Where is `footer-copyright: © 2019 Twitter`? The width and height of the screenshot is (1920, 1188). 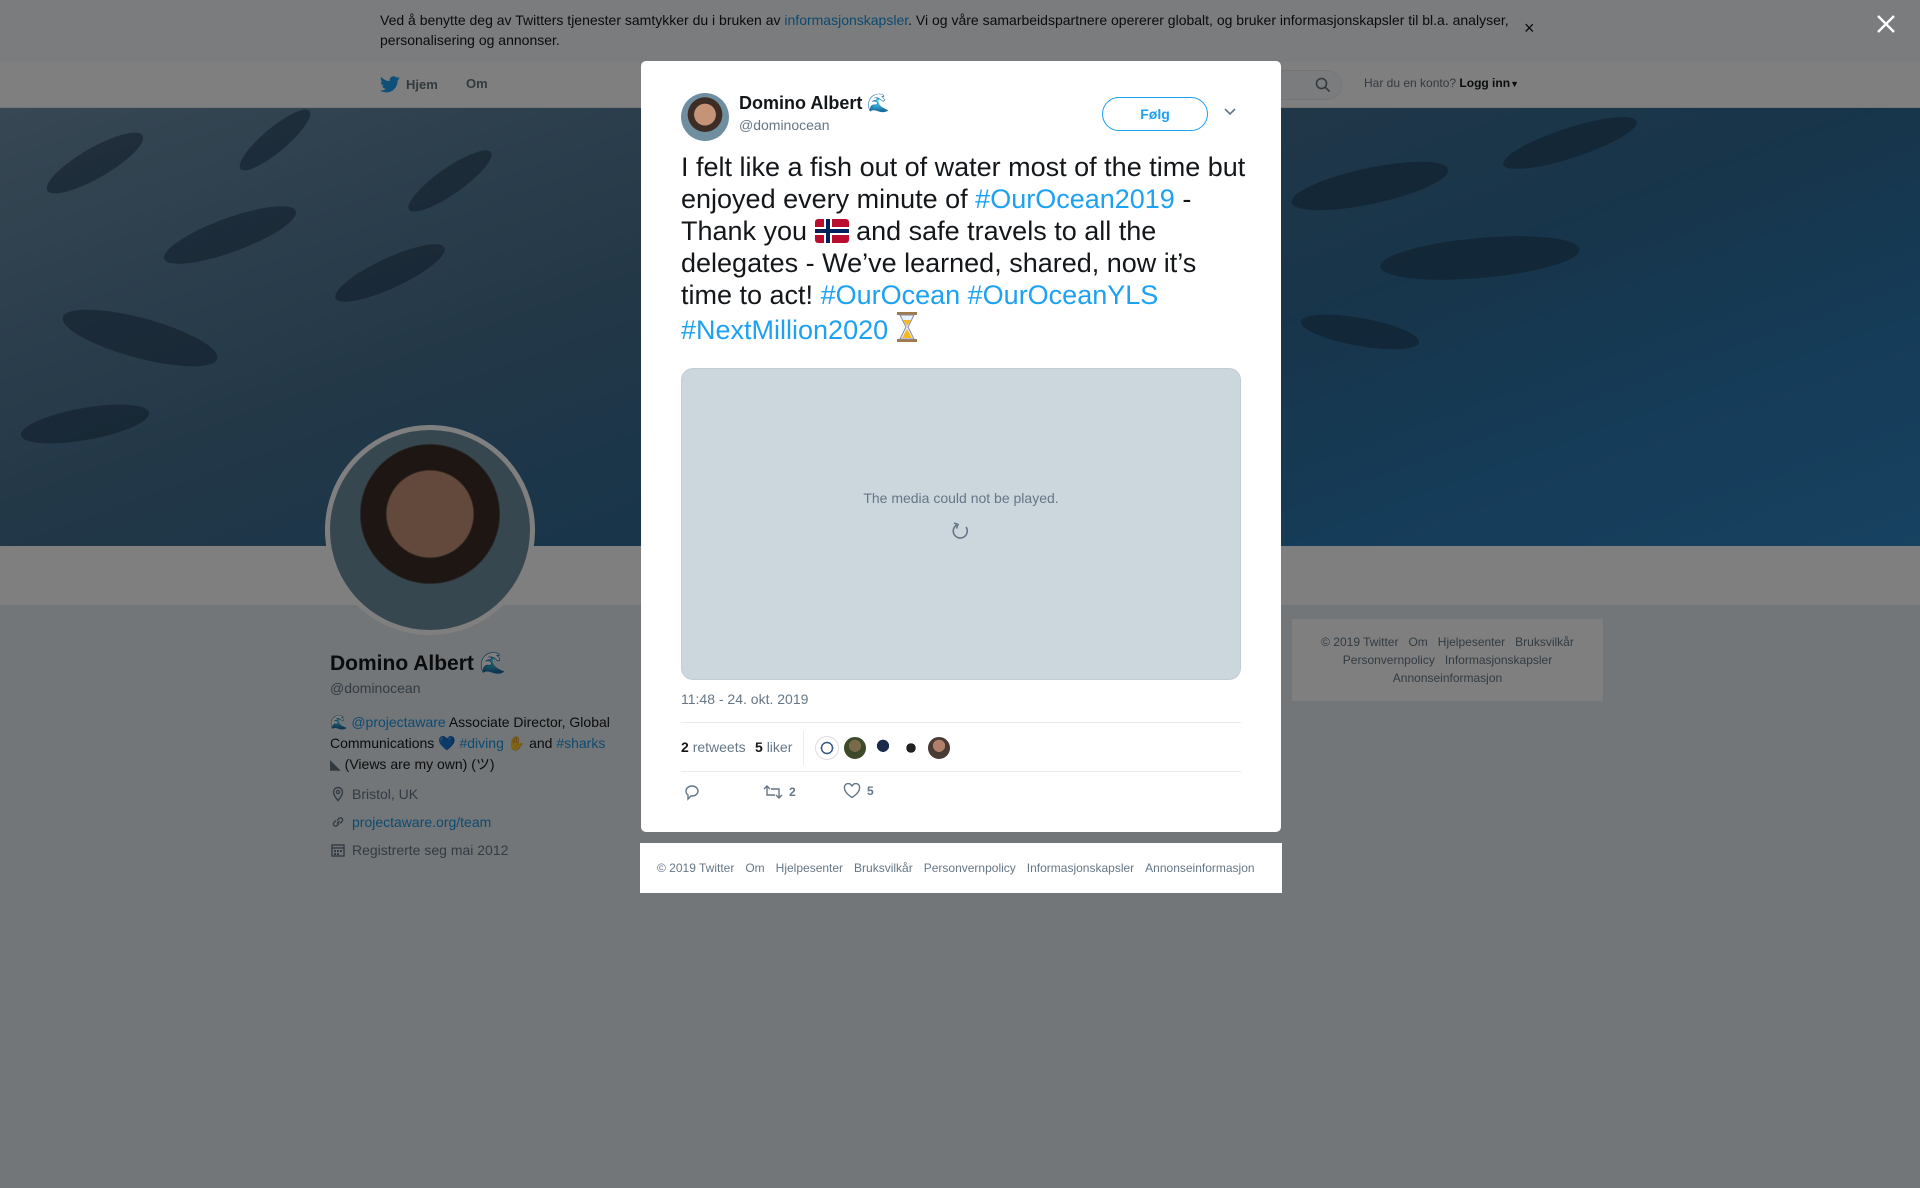
footer-copyright: © 2019 Twitter is located at coordinates (696, 868).